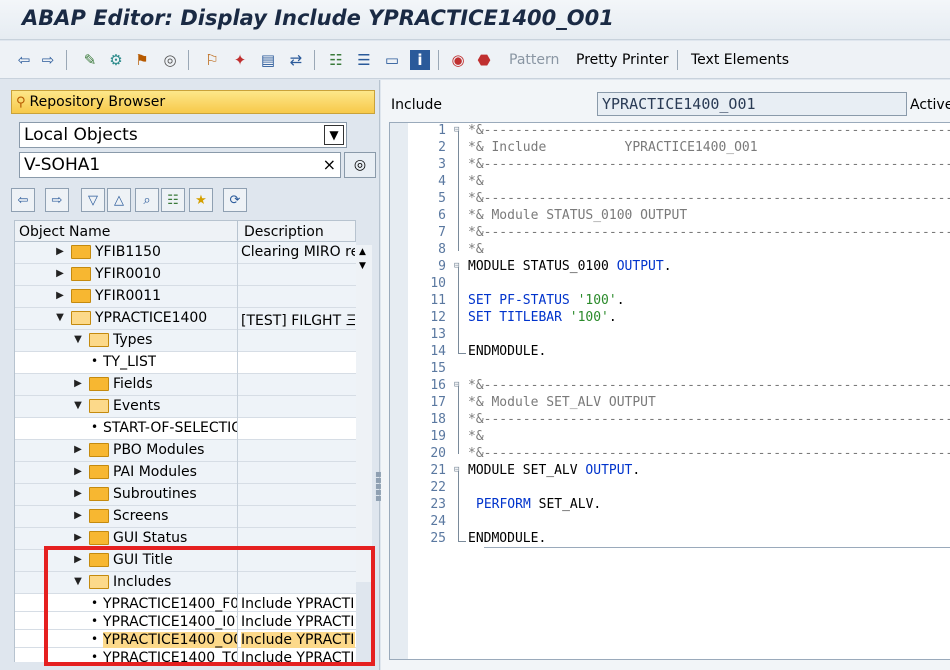 Image resolution: width=950 pixels, height=670 pixels. I want to click on column-object-name: Object Name, so click(64, 232).